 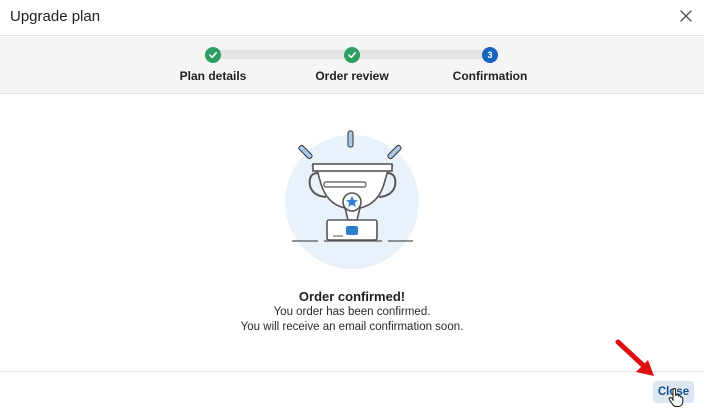 What do you see at coordinates (490, 76) in the screenshot?
I see `step-label-confirmation: Confirmation` at bounding box center [490, 76].